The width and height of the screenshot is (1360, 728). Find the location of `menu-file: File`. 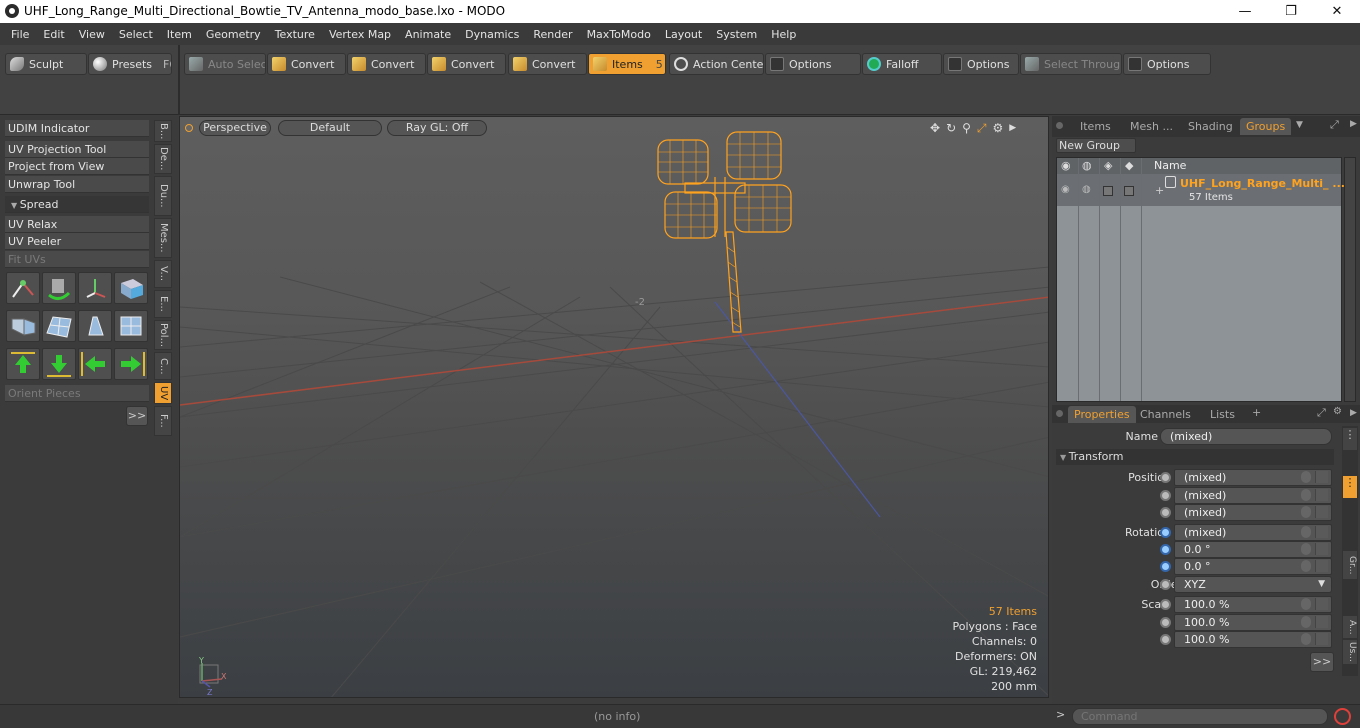

menu-file: File is located at coordinates (20, 34).